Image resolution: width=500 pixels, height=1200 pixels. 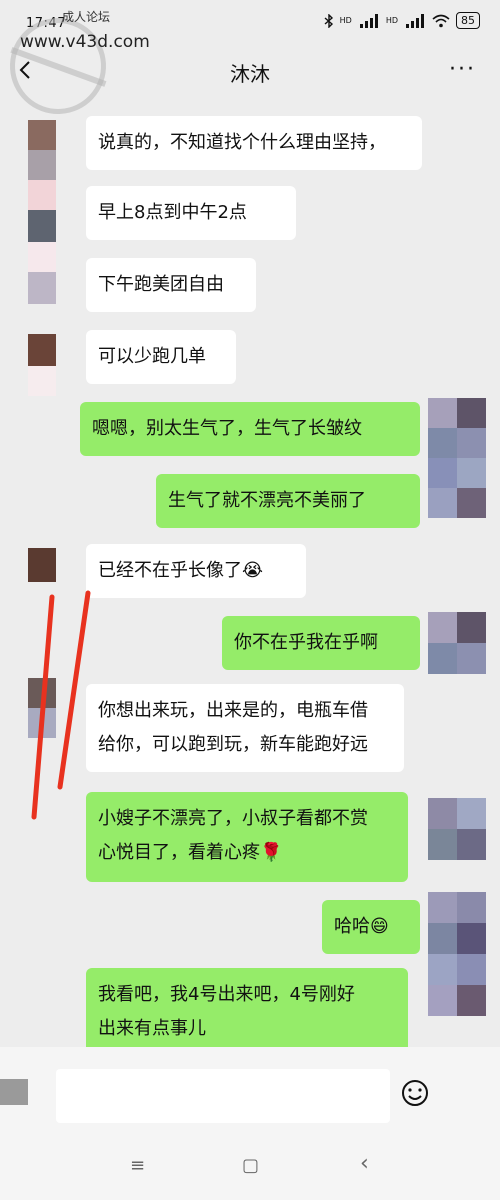 I want to click on message-bubble-received: 下午跑美团自由, so click(x=171, y=285).